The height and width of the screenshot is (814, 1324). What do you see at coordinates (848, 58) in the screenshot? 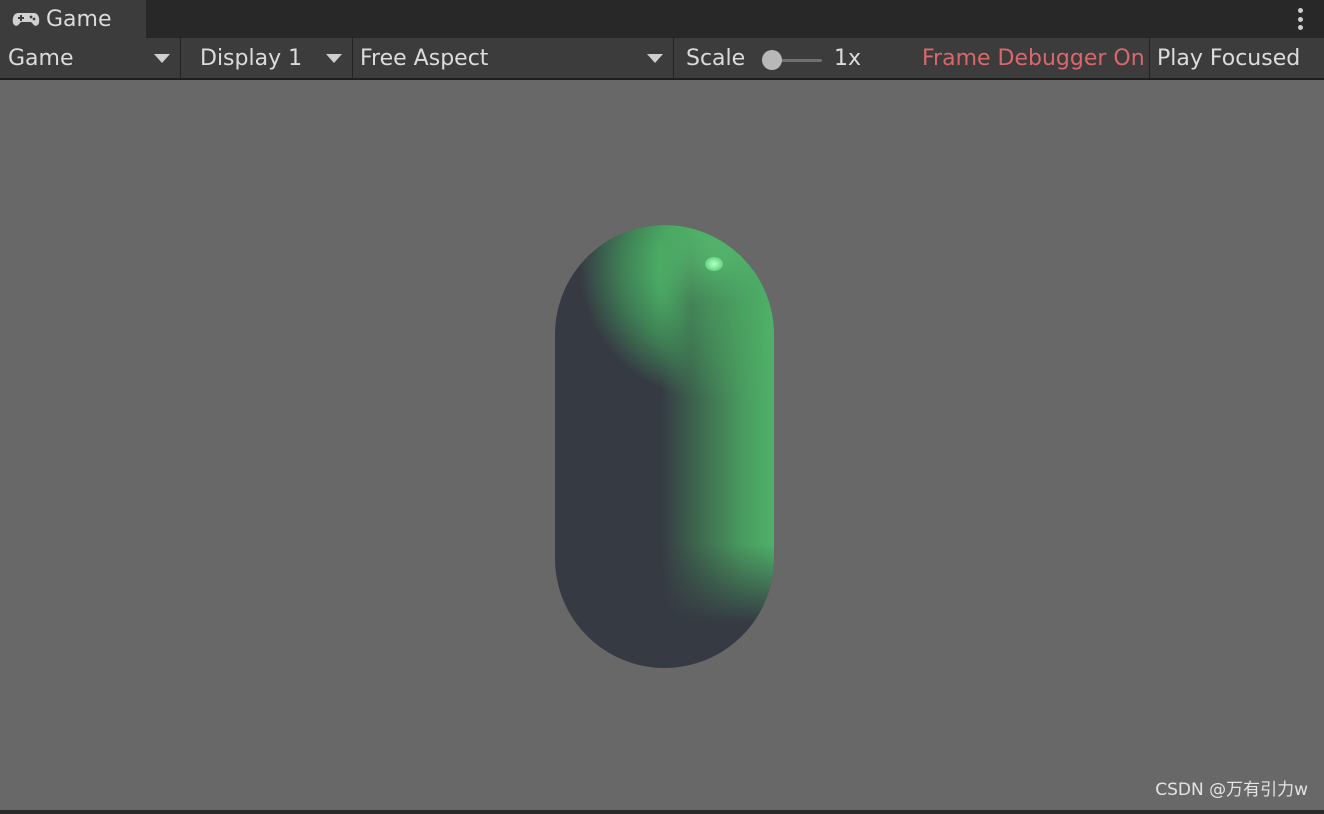
I see `scale-value: 1x` at bounding box center [848, 58].